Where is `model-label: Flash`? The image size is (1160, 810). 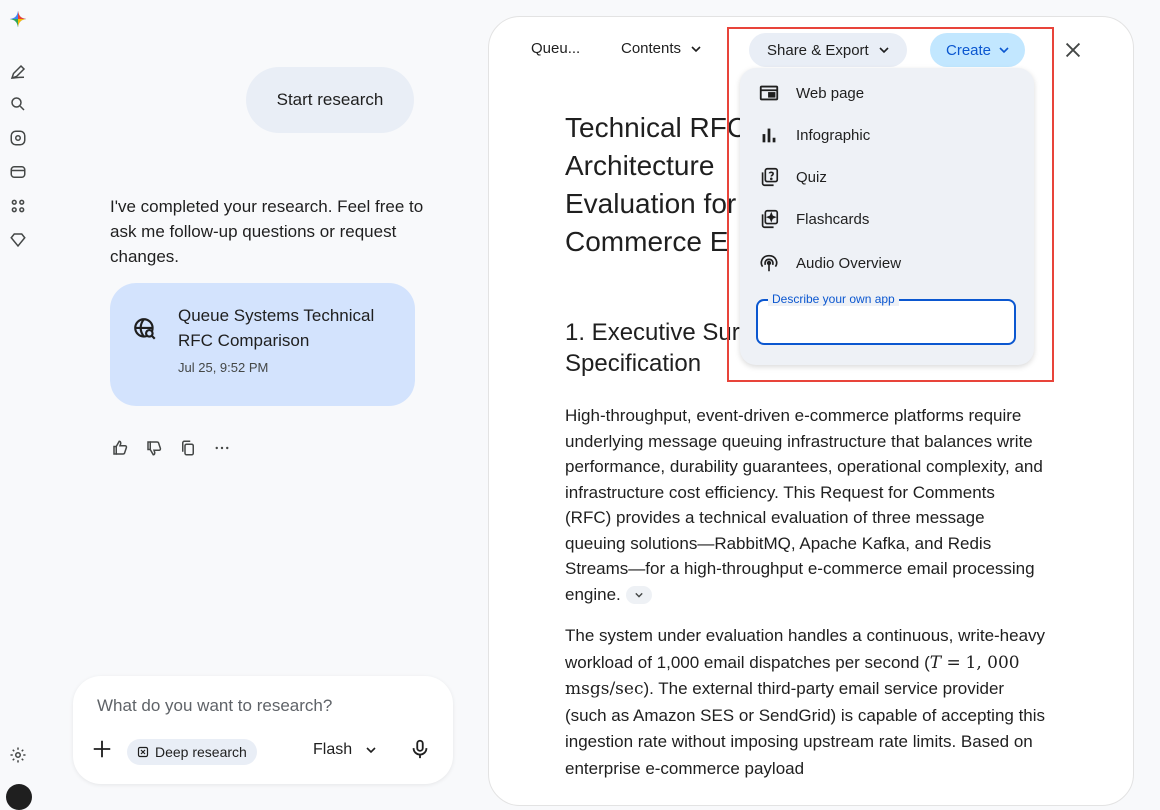
model-label: Flash is located at coordinates (333, 749).